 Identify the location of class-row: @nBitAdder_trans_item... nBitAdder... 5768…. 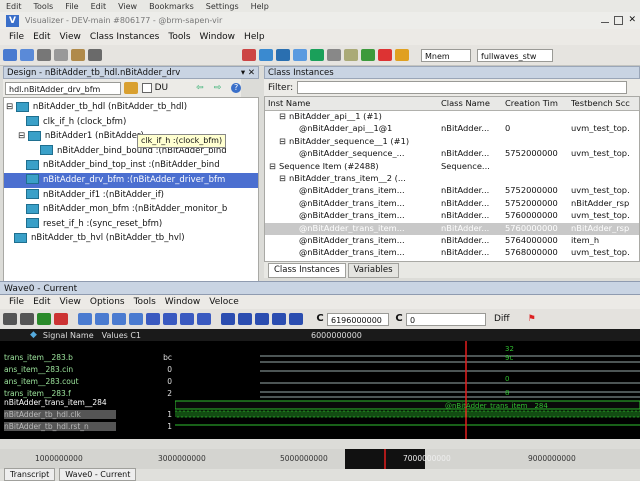
(452, 253).